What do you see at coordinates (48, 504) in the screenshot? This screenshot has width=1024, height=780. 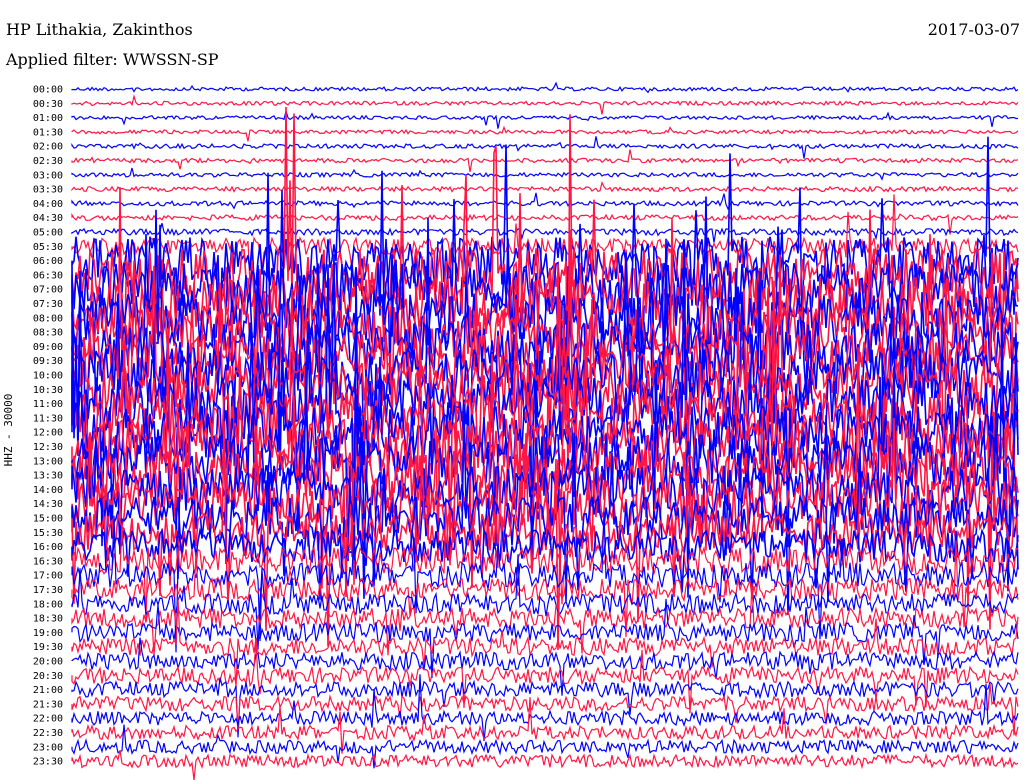 I see `time-label: 14:30` at bounding box center [48, 504].